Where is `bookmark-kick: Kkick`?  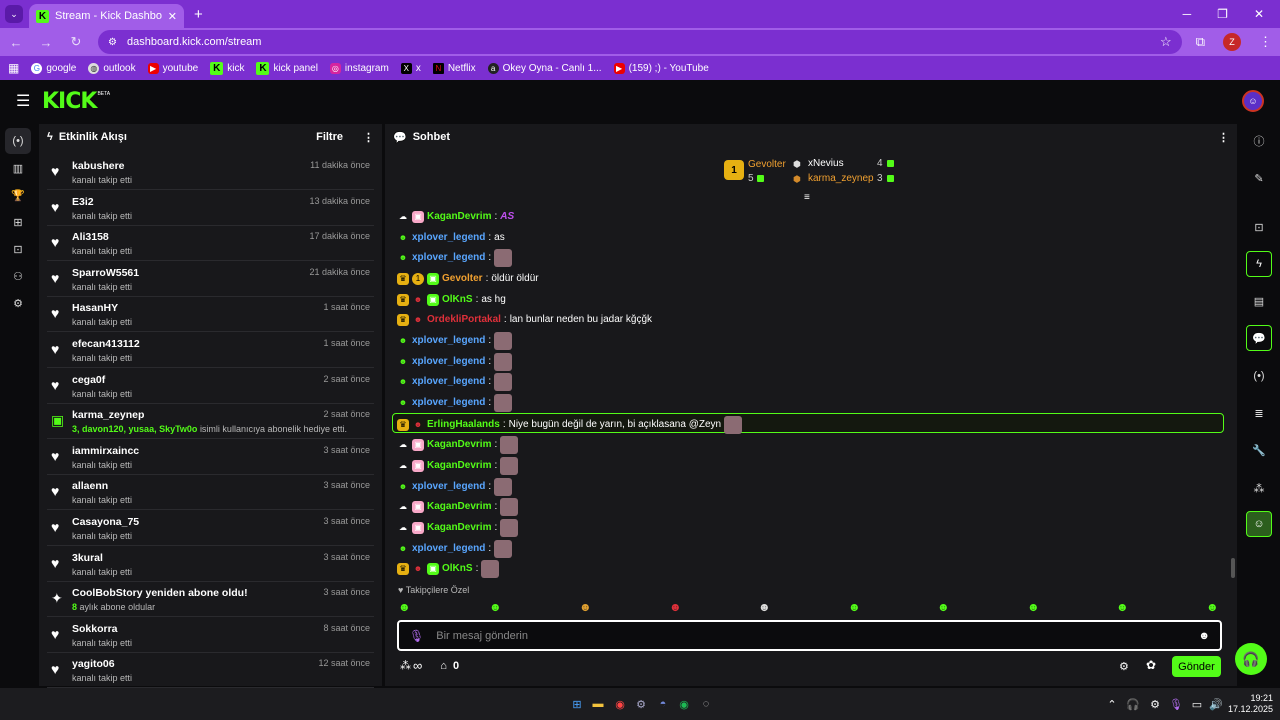
bookmark-kick: Kkick is located at coordinates (227, 68).